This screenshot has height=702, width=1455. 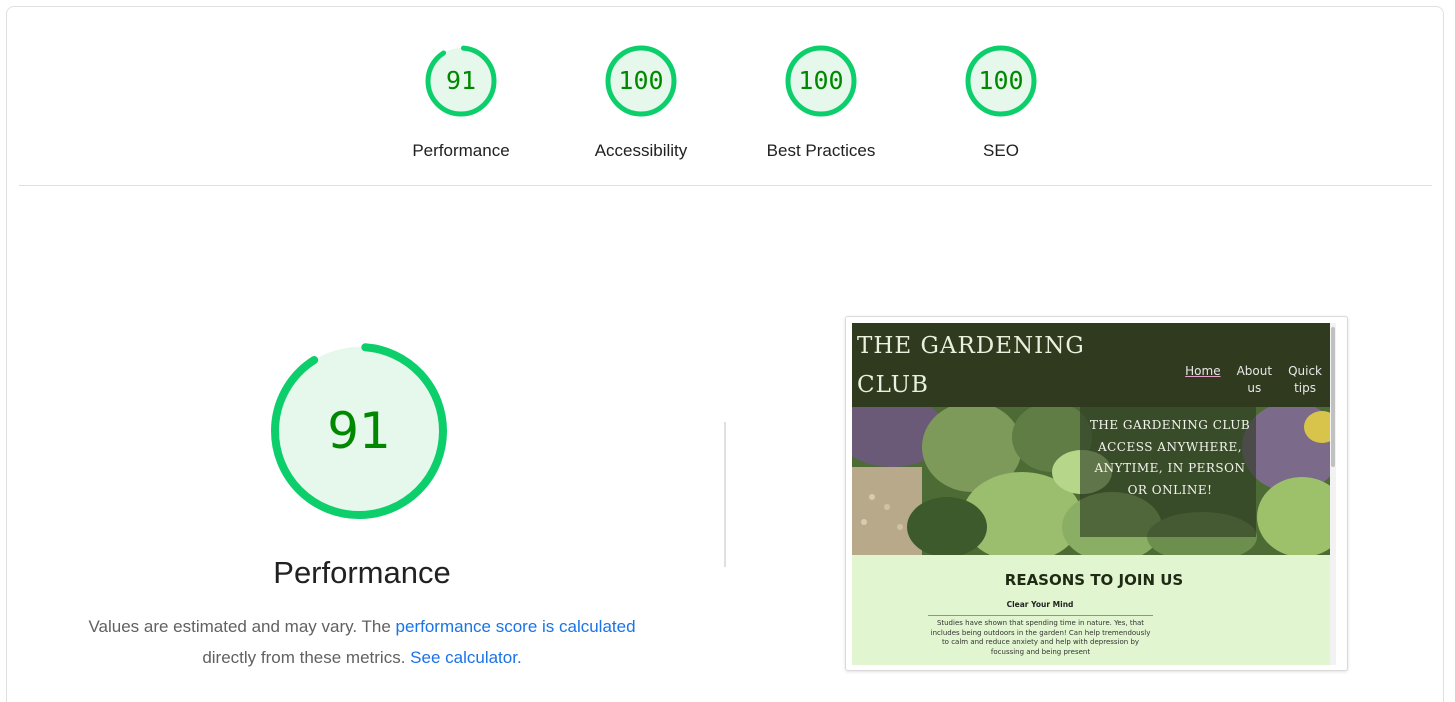 What do you see at coordinates (516, 626) in the screenshot?
I see `score-calculated-link: performance score is calculated` at bounding box center [516, 626].